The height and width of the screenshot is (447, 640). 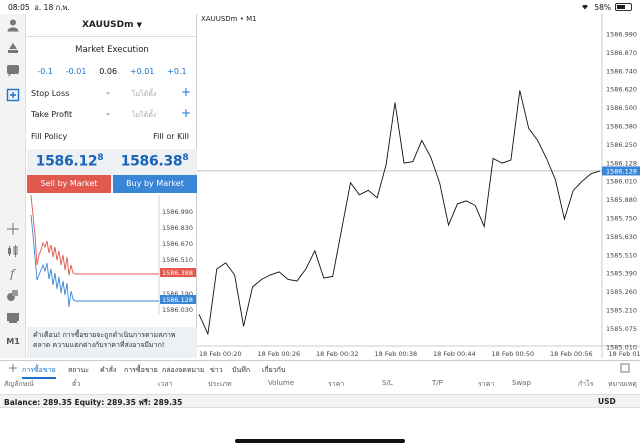 I want to click on column-header: T/P, so click(x=437, y=383).